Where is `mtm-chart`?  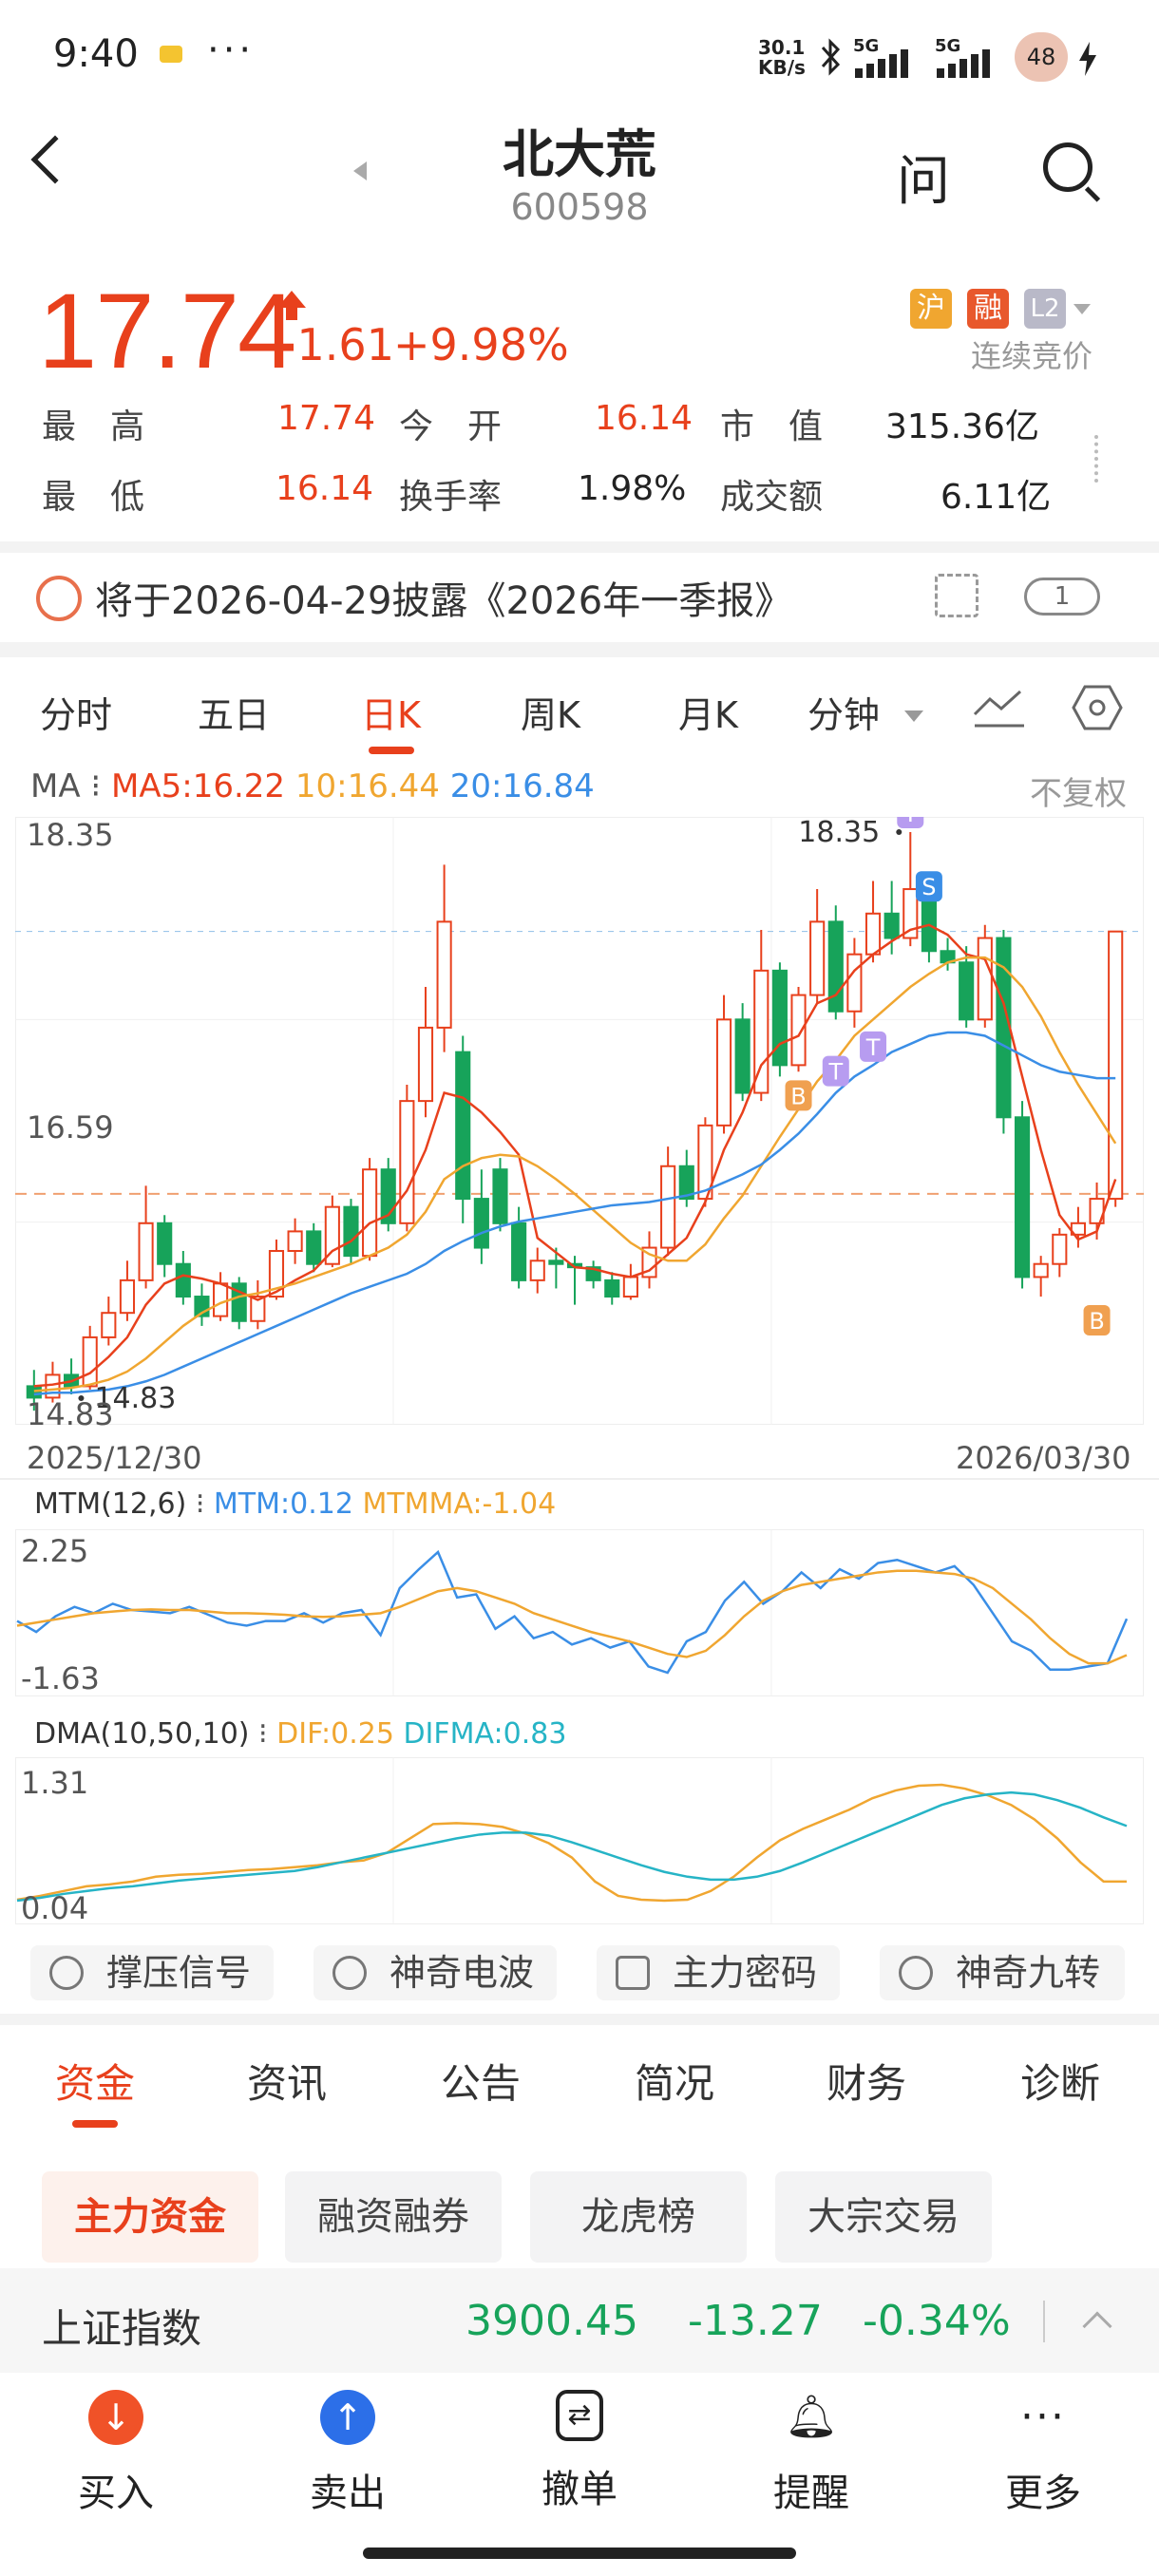 mtm-chart is located at coordinates (579, 1612).